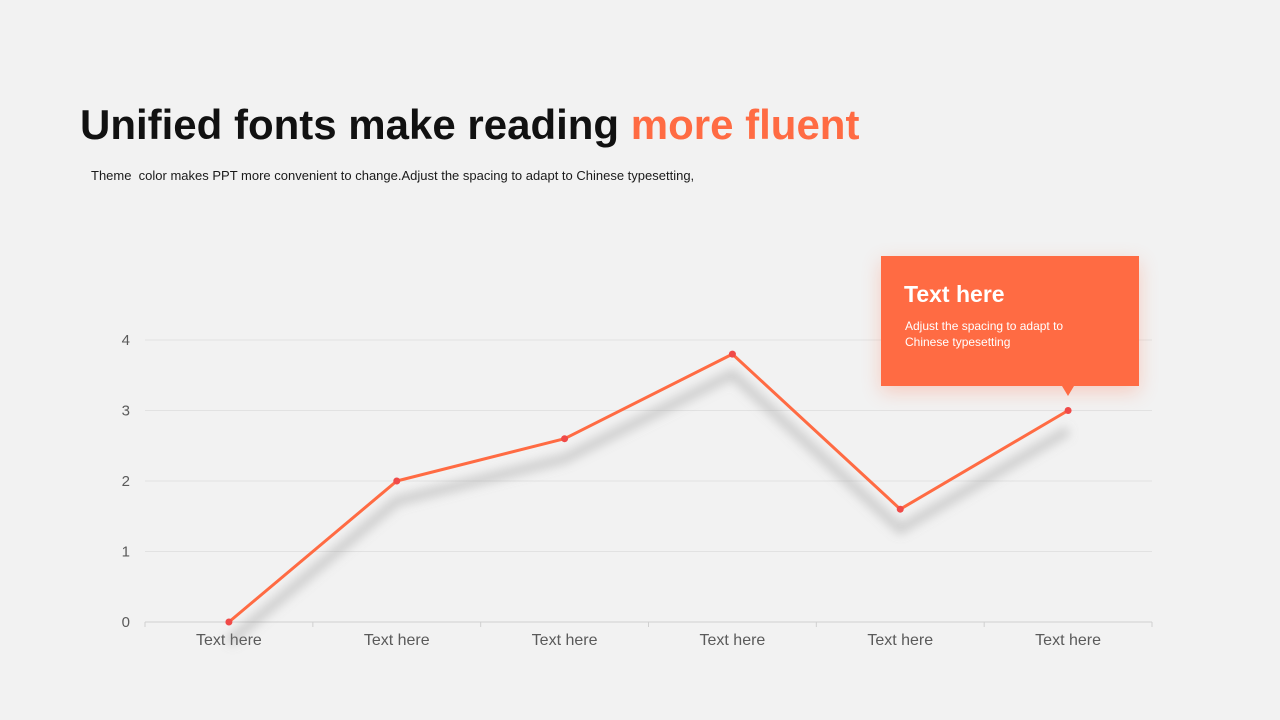 This screenshot has height=720, width=1280. I want to click on y-tick-label: 1, so click(126, 552).